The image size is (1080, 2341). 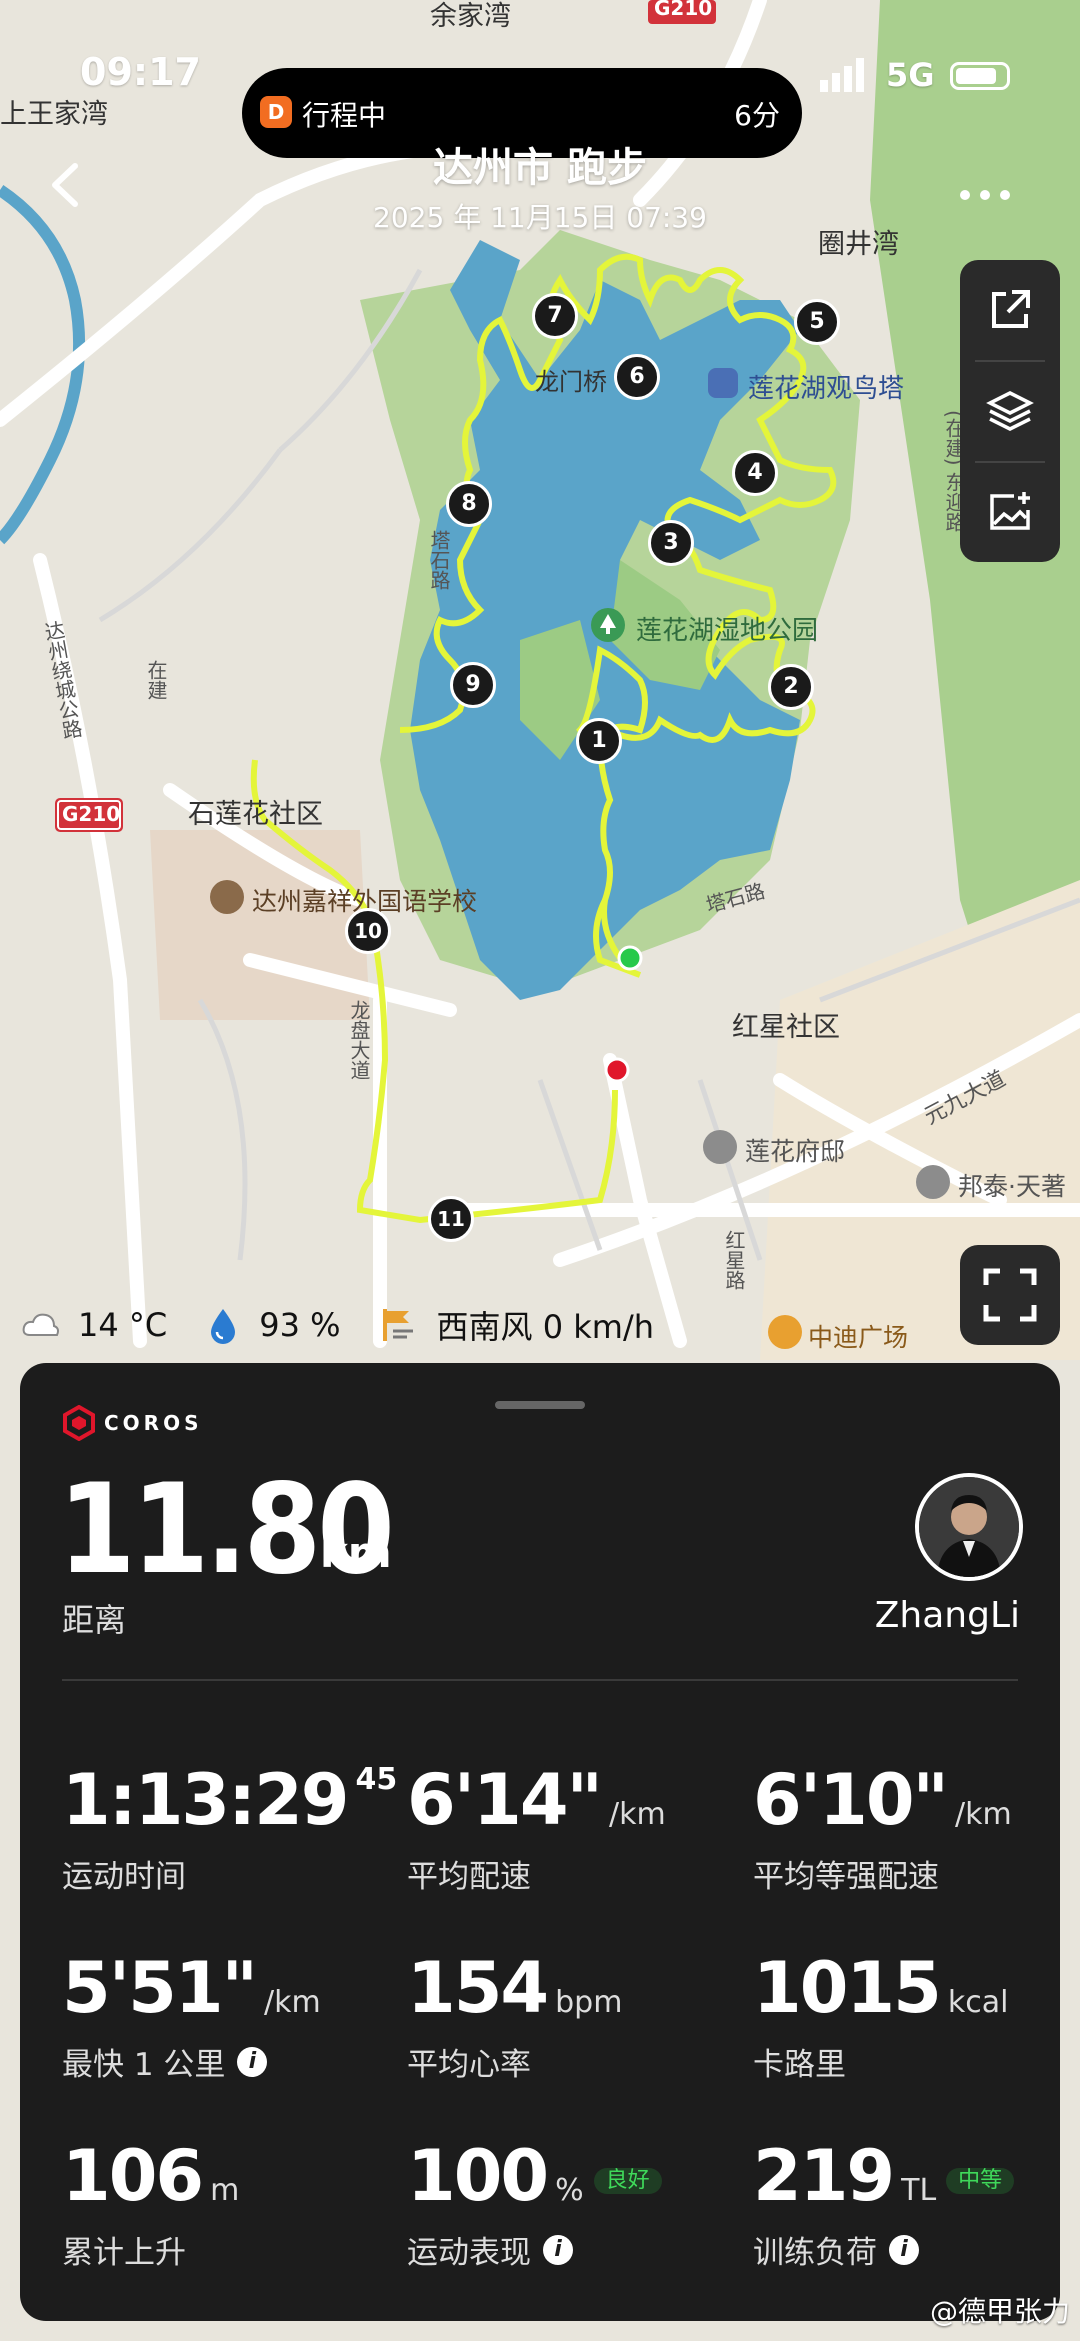 I want to click on status-time: 09:17, so click(x=140, y=72).